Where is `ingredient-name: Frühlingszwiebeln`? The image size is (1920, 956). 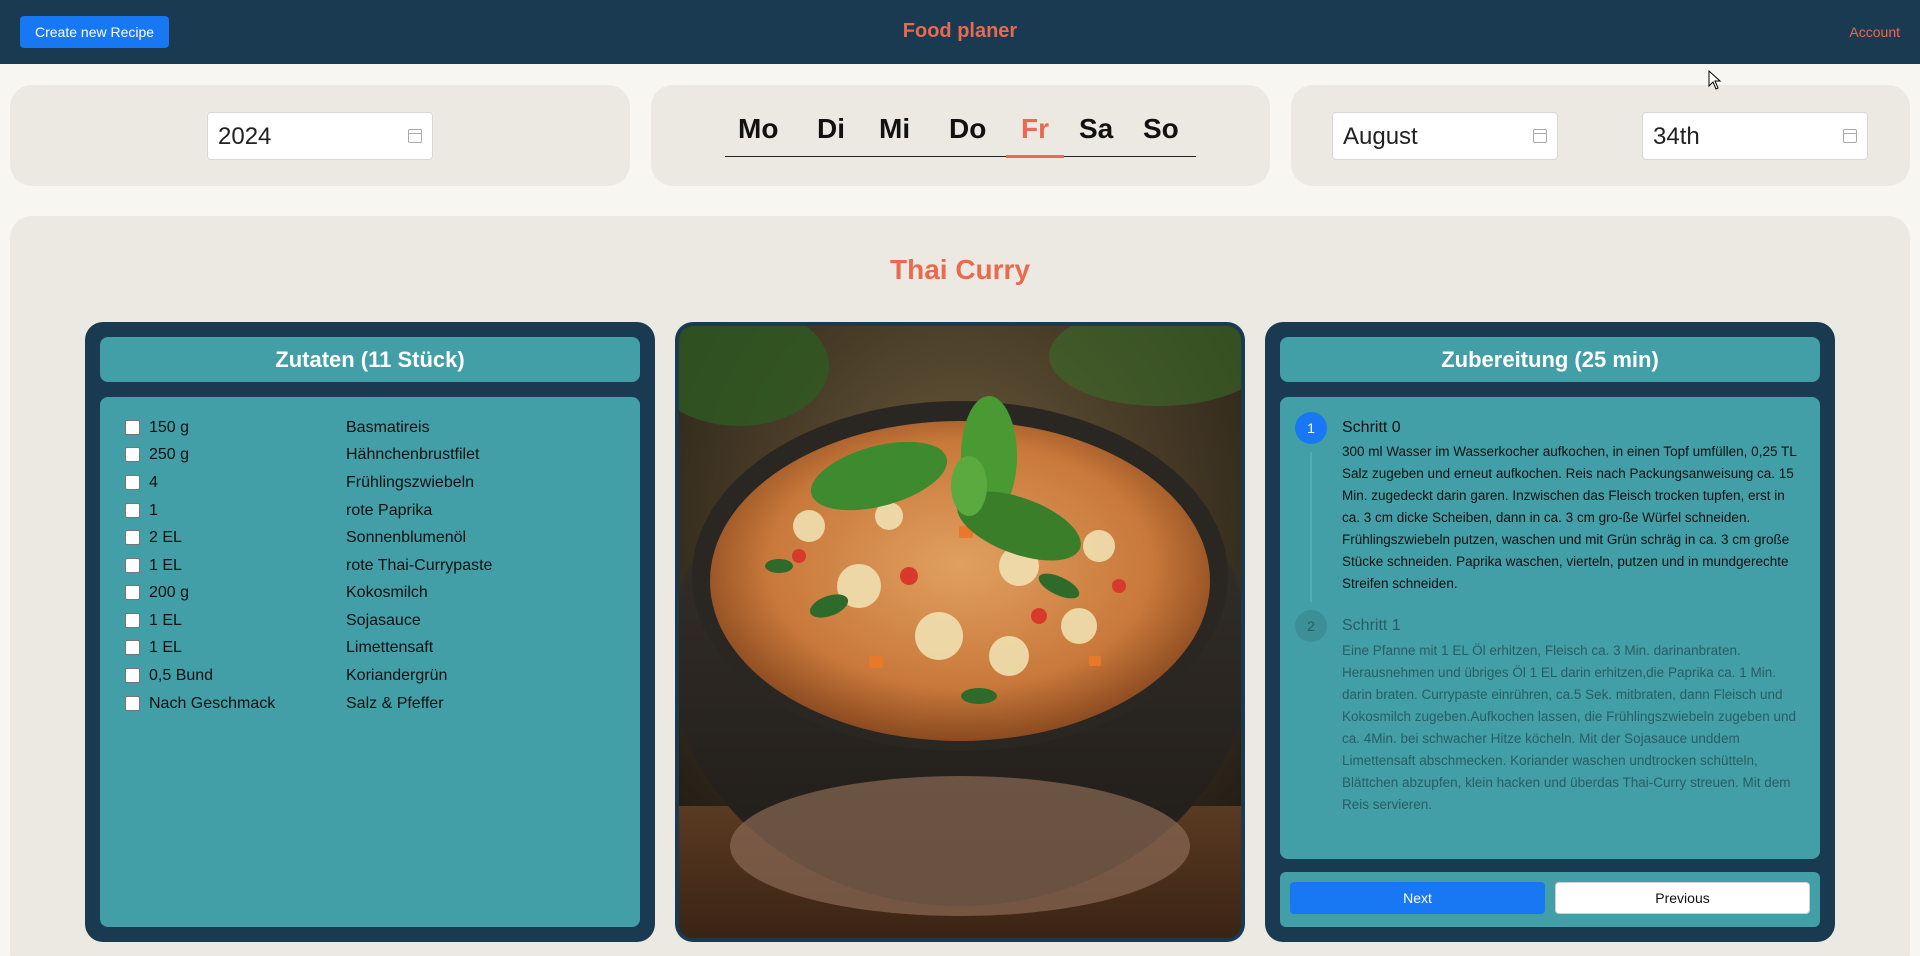 ingredient-name: Frühlingszwiebeln is located at coordinates (410, 482).